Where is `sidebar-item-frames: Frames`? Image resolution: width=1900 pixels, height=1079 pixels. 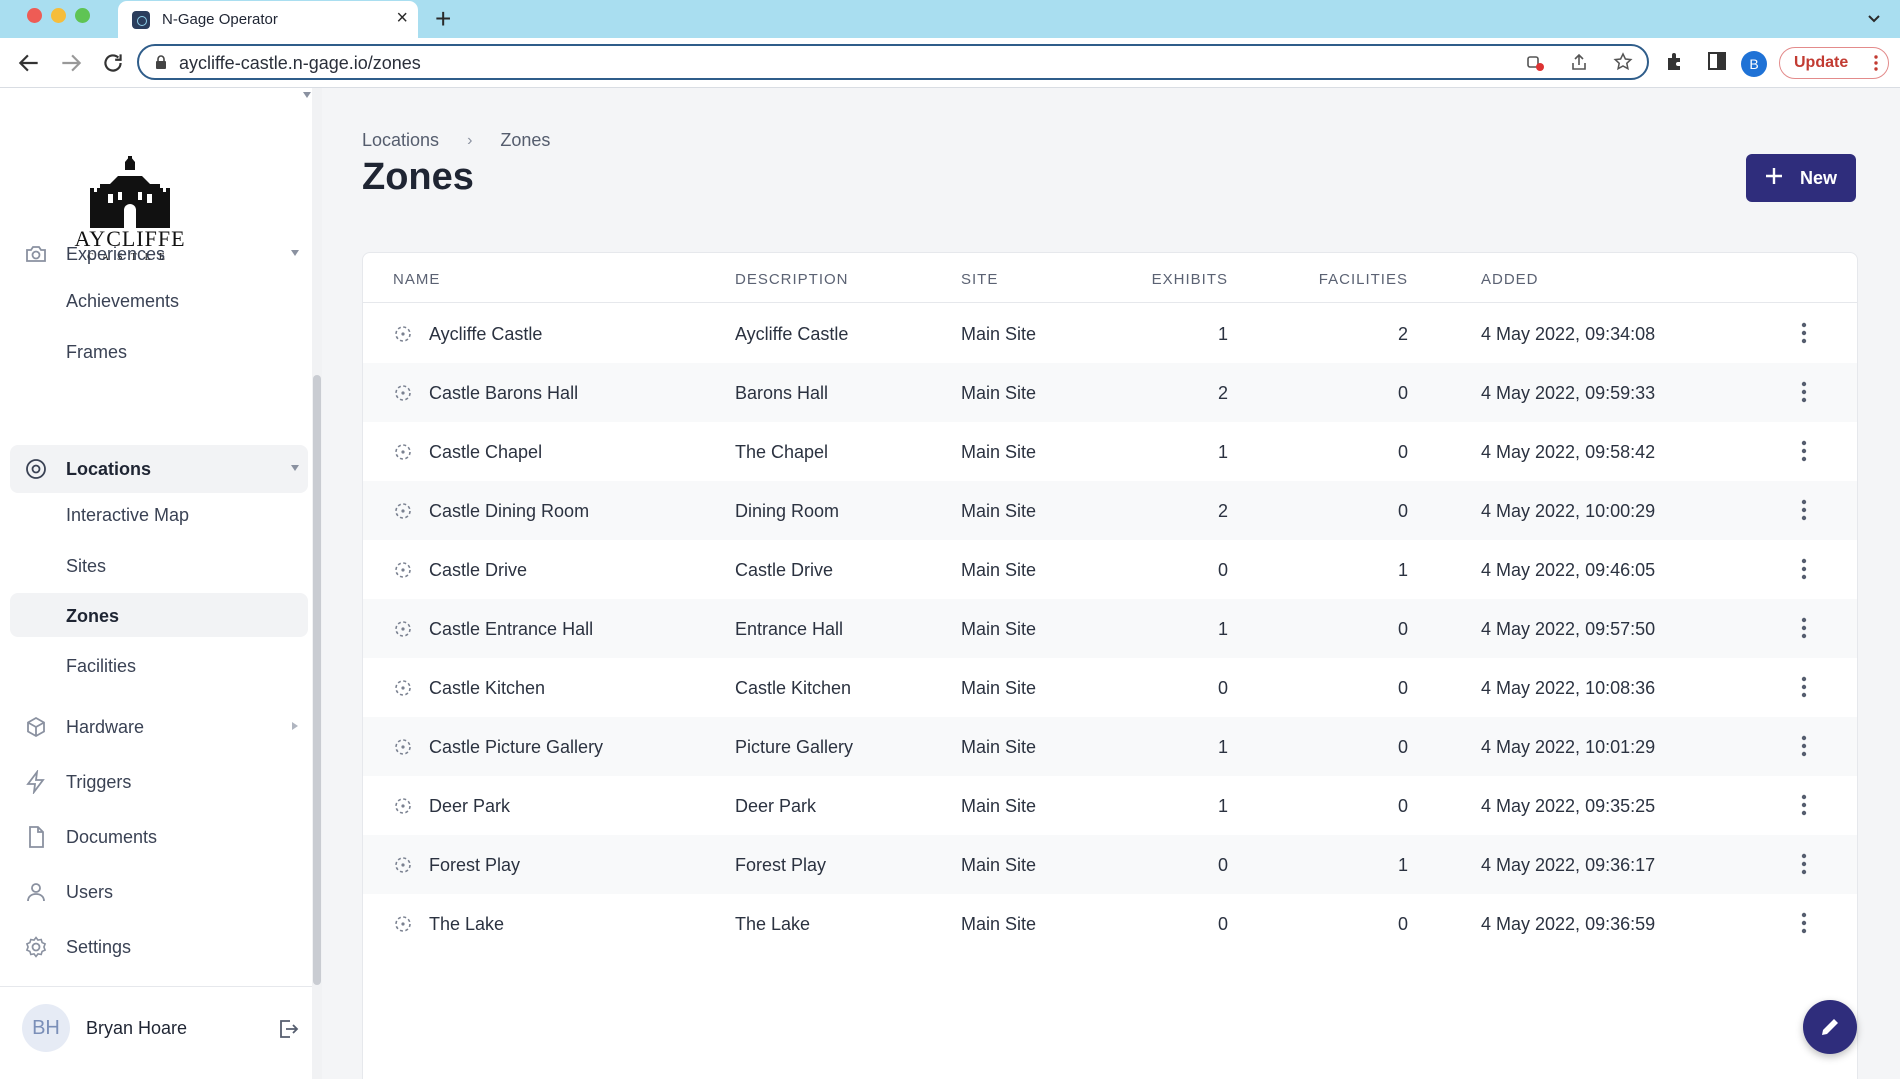
sidebar-item-frames: Frames is located at coordinates (159, 351).